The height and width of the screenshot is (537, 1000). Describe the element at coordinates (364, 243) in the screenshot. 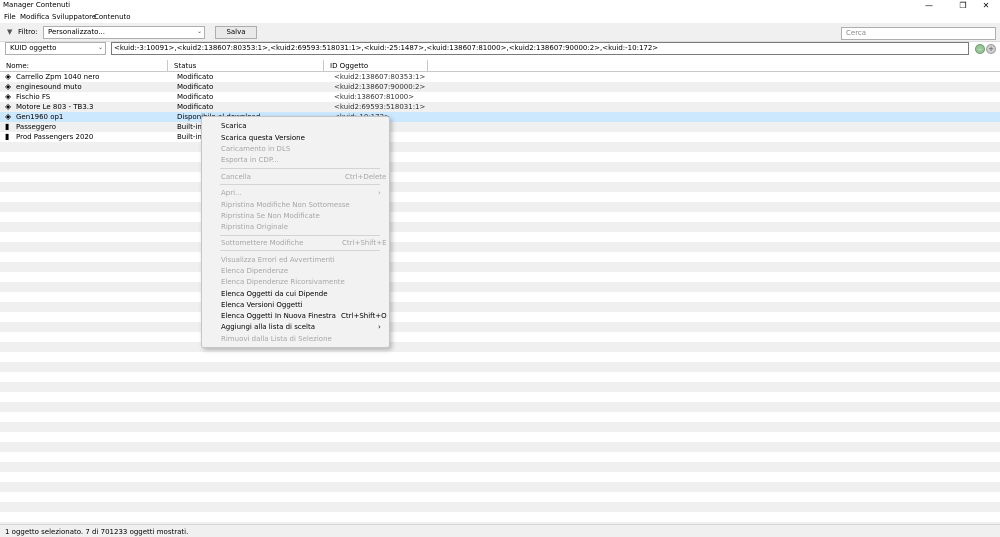

I see `shortcut-sottomettere: Ctrl+Shift+E` at that location.